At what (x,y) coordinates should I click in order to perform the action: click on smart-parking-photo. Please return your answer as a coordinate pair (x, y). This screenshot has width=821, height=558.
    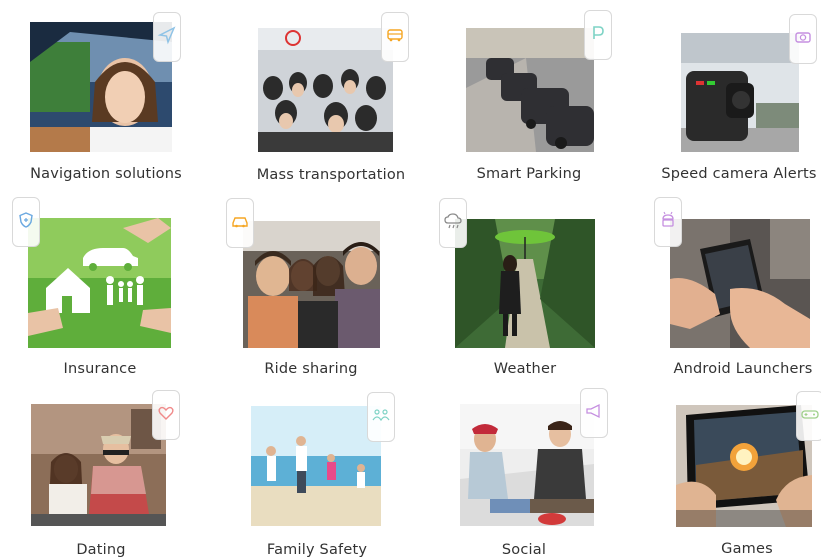
    Looking at the image, I should click on (530, 90).